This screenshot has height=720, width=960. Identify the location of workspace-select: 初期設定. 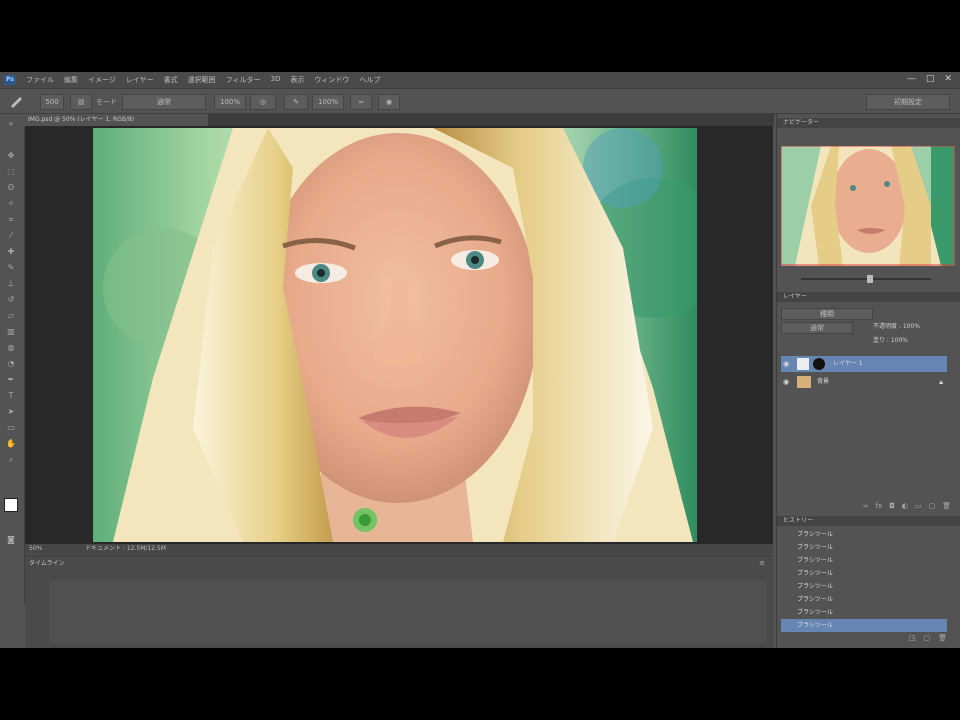
(908, 102).